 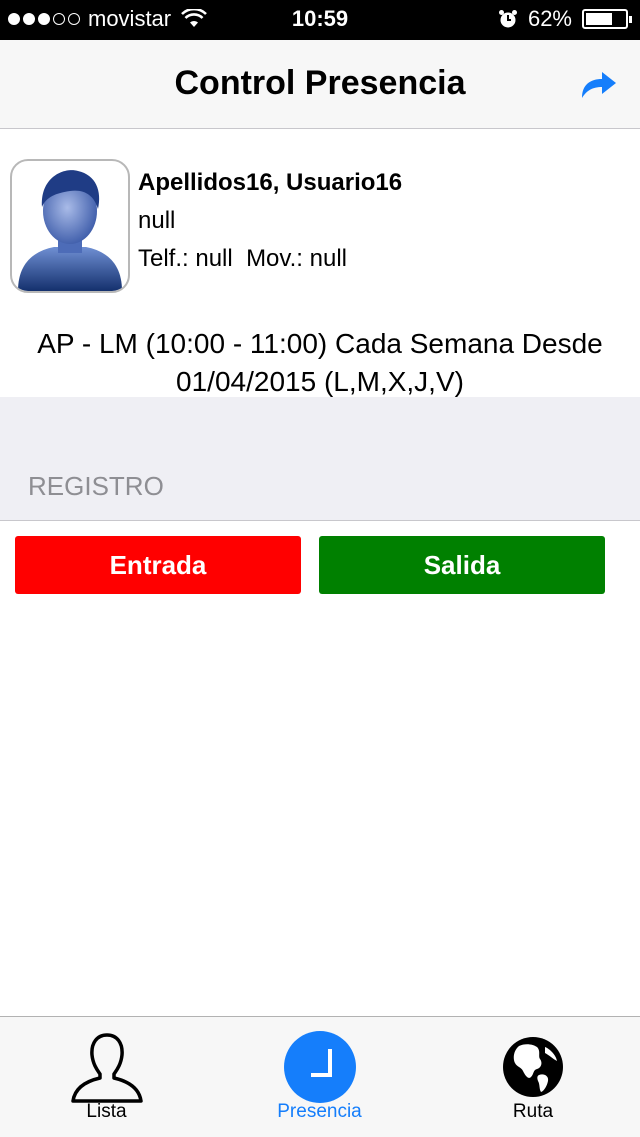 I want to click on clock-icon, so click(x=319, y=1067).